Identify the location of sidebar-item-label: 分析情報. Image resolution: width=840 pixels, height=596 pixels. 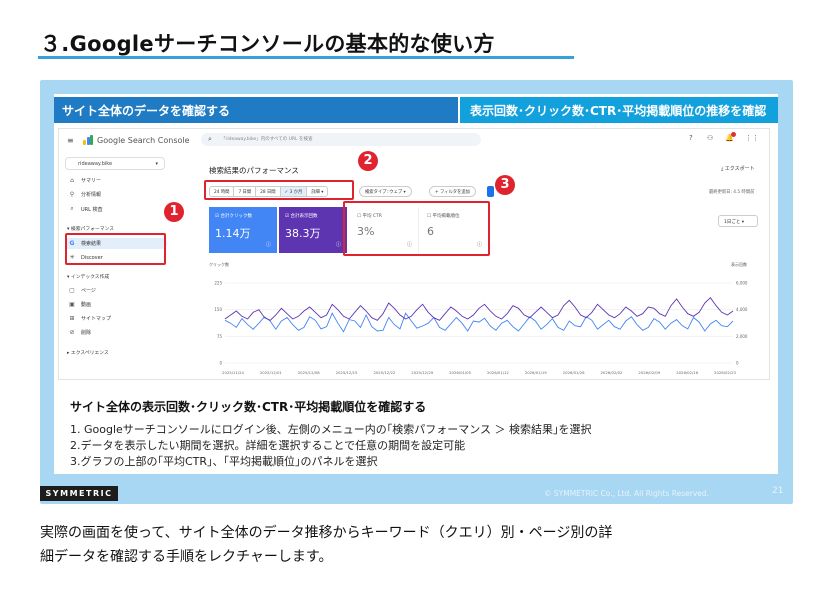
(91, 195).